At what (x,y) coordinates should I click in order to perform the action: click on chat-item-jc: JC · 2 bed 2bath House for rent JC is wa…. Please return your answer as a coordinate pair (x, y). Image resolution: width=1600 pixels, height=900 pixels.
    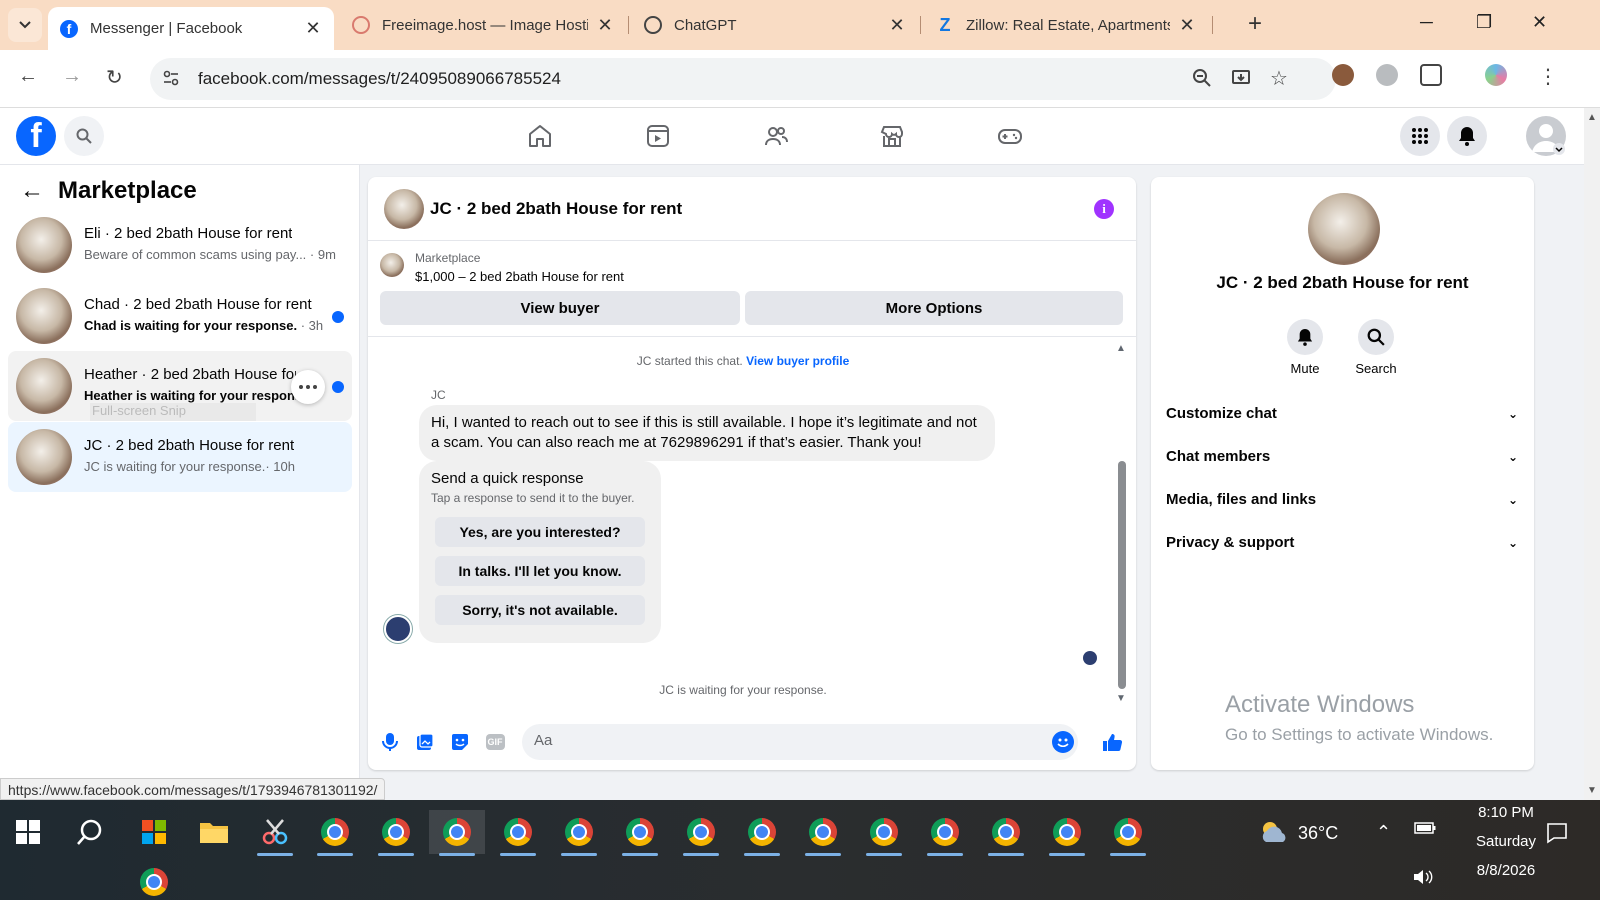
    Looking at the image, I should click on (180, 457).